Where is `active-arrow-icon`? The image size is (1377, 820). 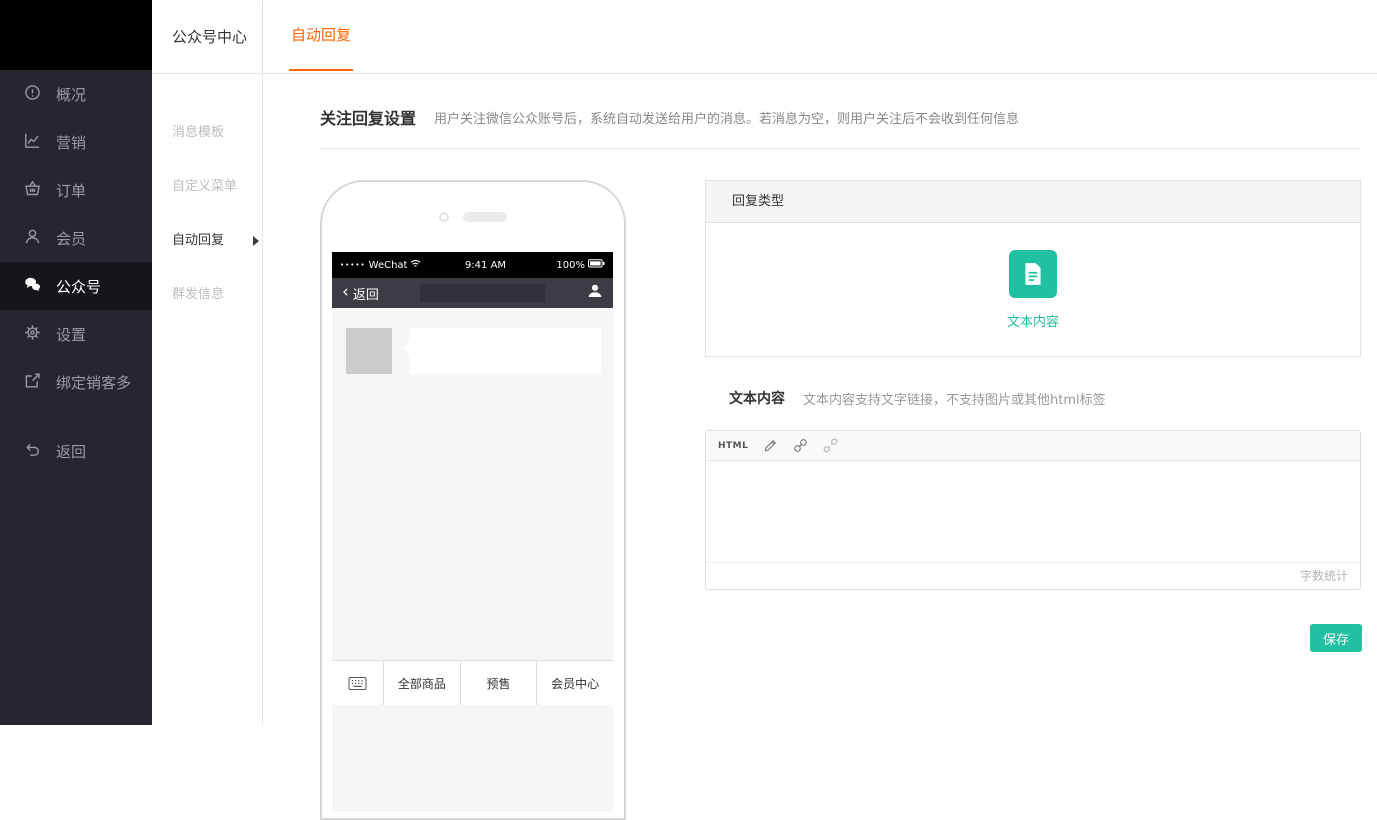 active-arrow-icon is located at coordinates (256, 241).